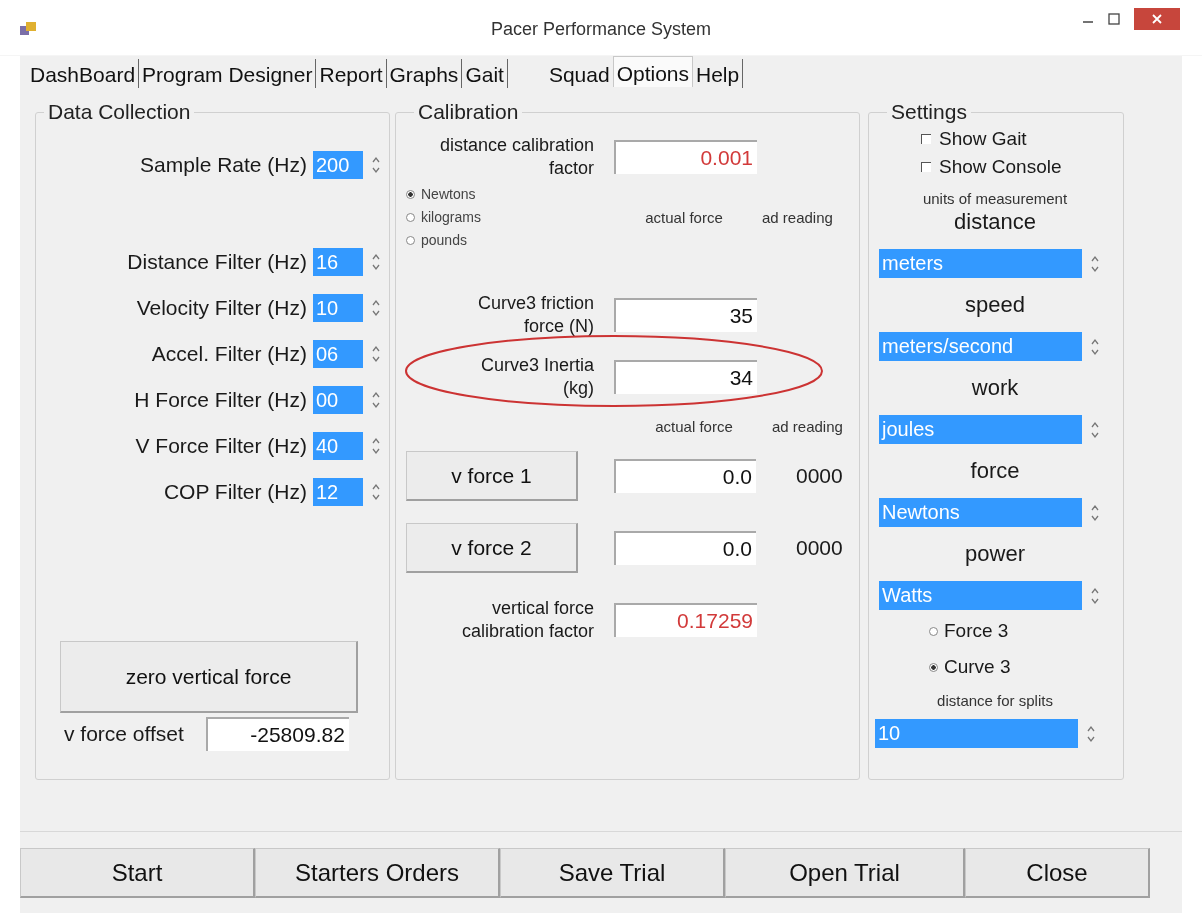 The width and height of the screenshot is (1202, 913). Describe the element at coordinates (995, 305) in the screenshot. I see `unit-label: speed` at that location.